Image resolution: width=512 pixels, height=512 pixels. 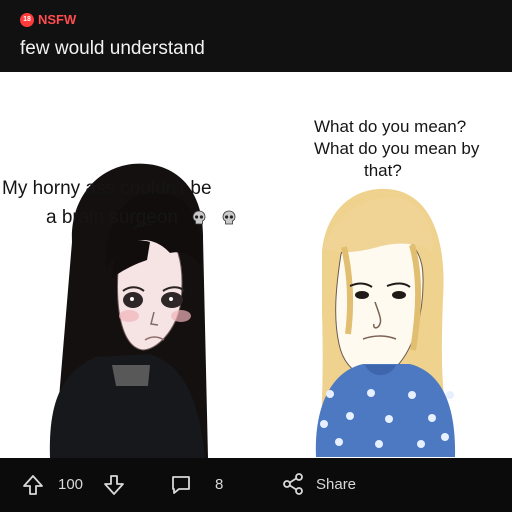 What do you see at coordinates (336, 484) in the screenshot?
I see `share-label: Share` at bounding box center [336, 484].